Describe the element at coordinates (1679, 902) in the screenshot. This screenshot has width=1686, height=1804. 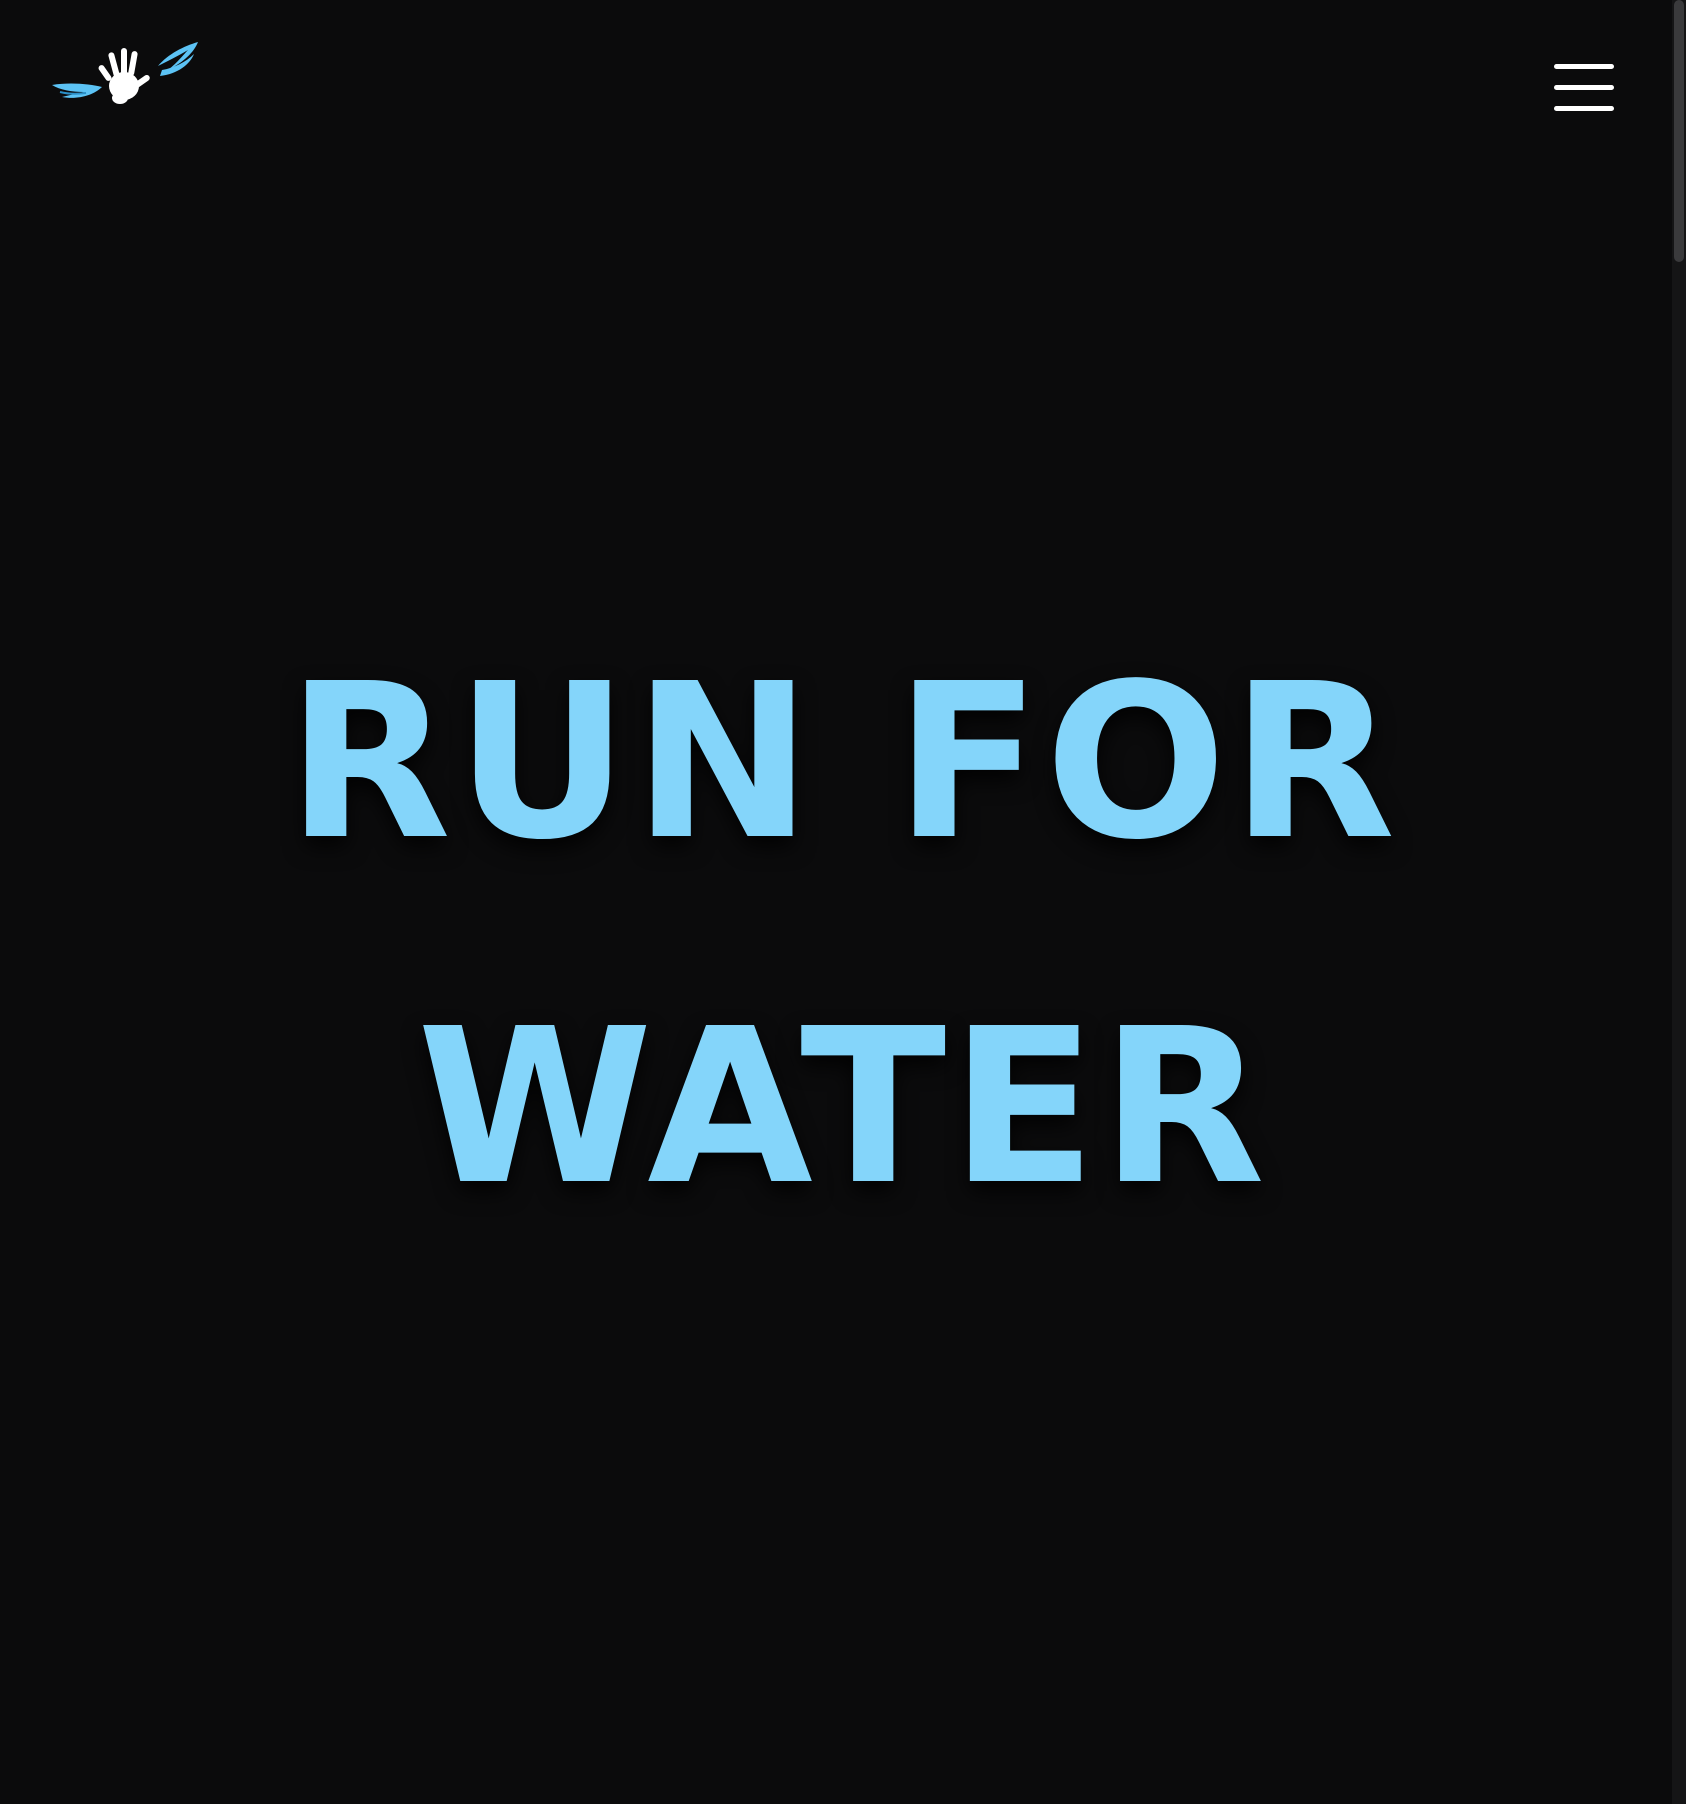
I see `vertical-scrollbar` at that location.